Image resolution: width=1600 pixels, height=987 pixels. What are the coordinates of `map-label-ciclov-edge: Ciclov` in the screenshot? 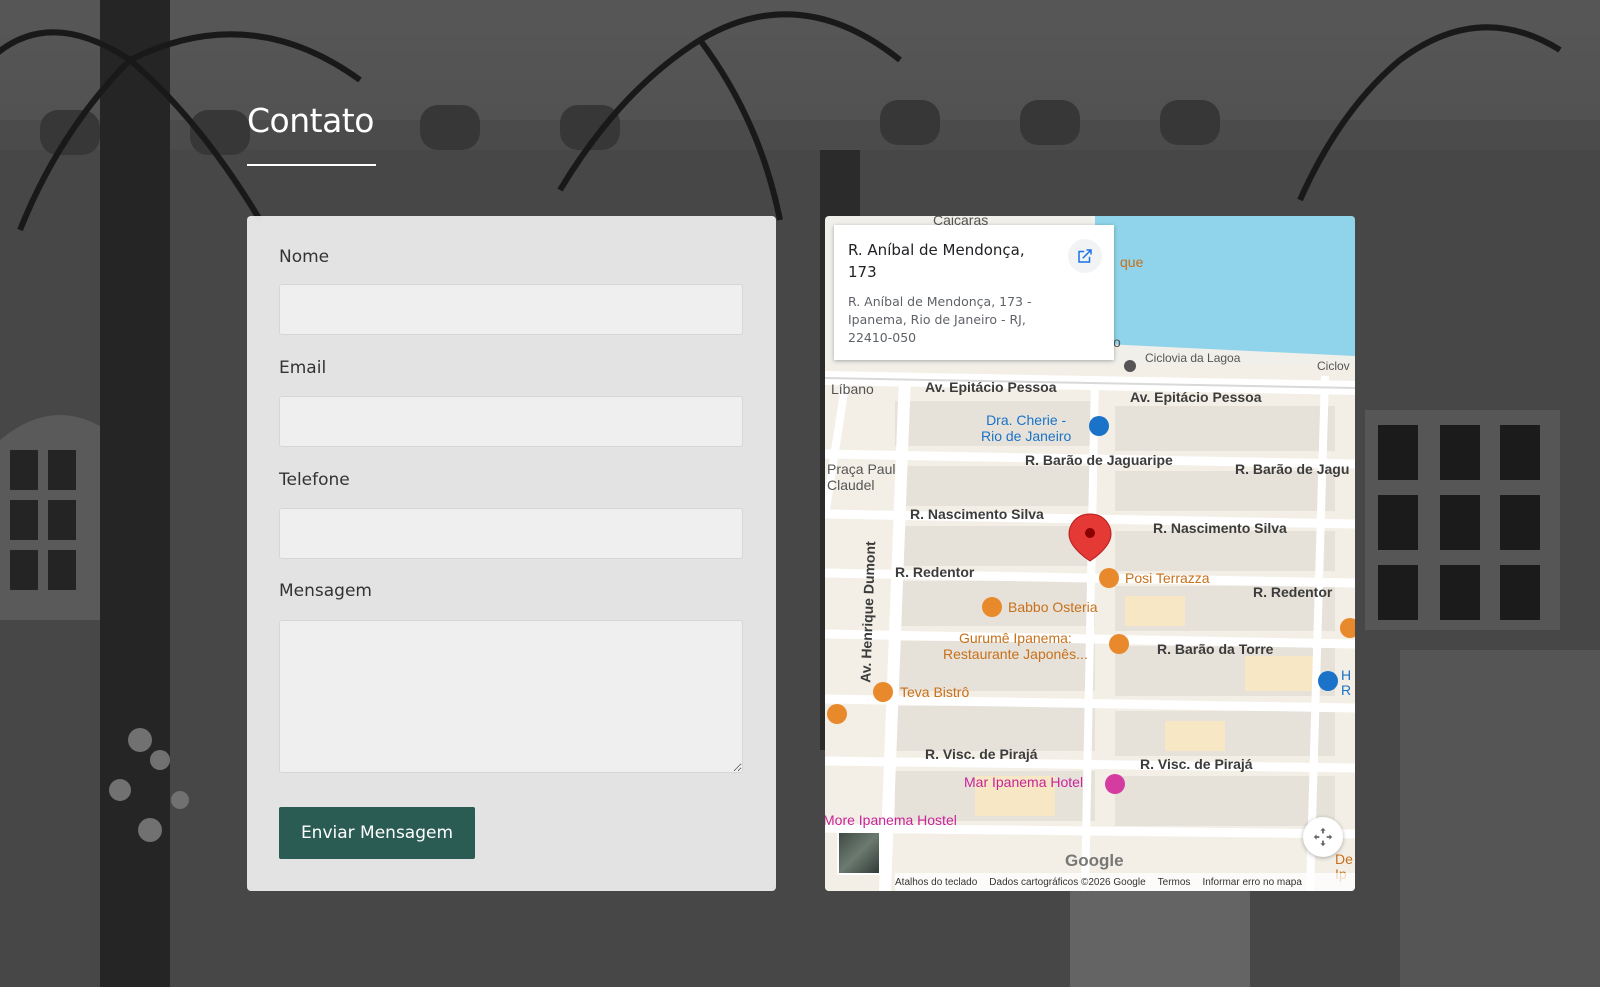 It's located at (1333, 366).